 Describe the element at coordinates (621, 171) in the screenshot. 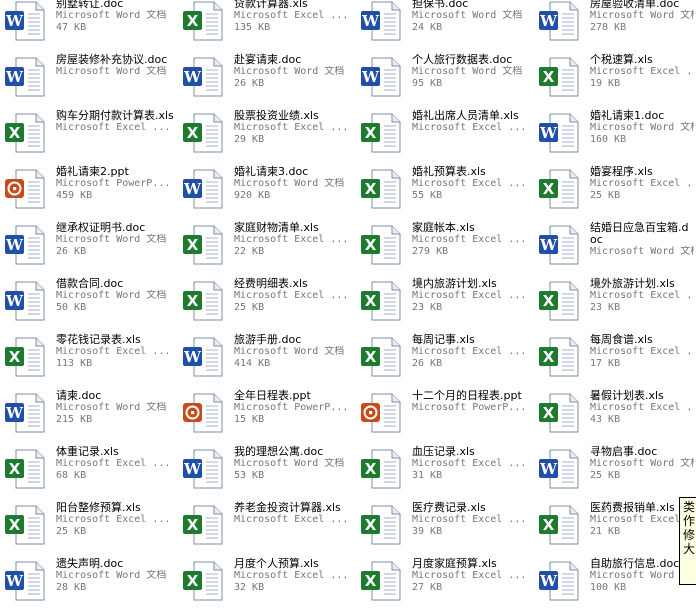

I see `file-name: 婚宴程序.xls` at that location.